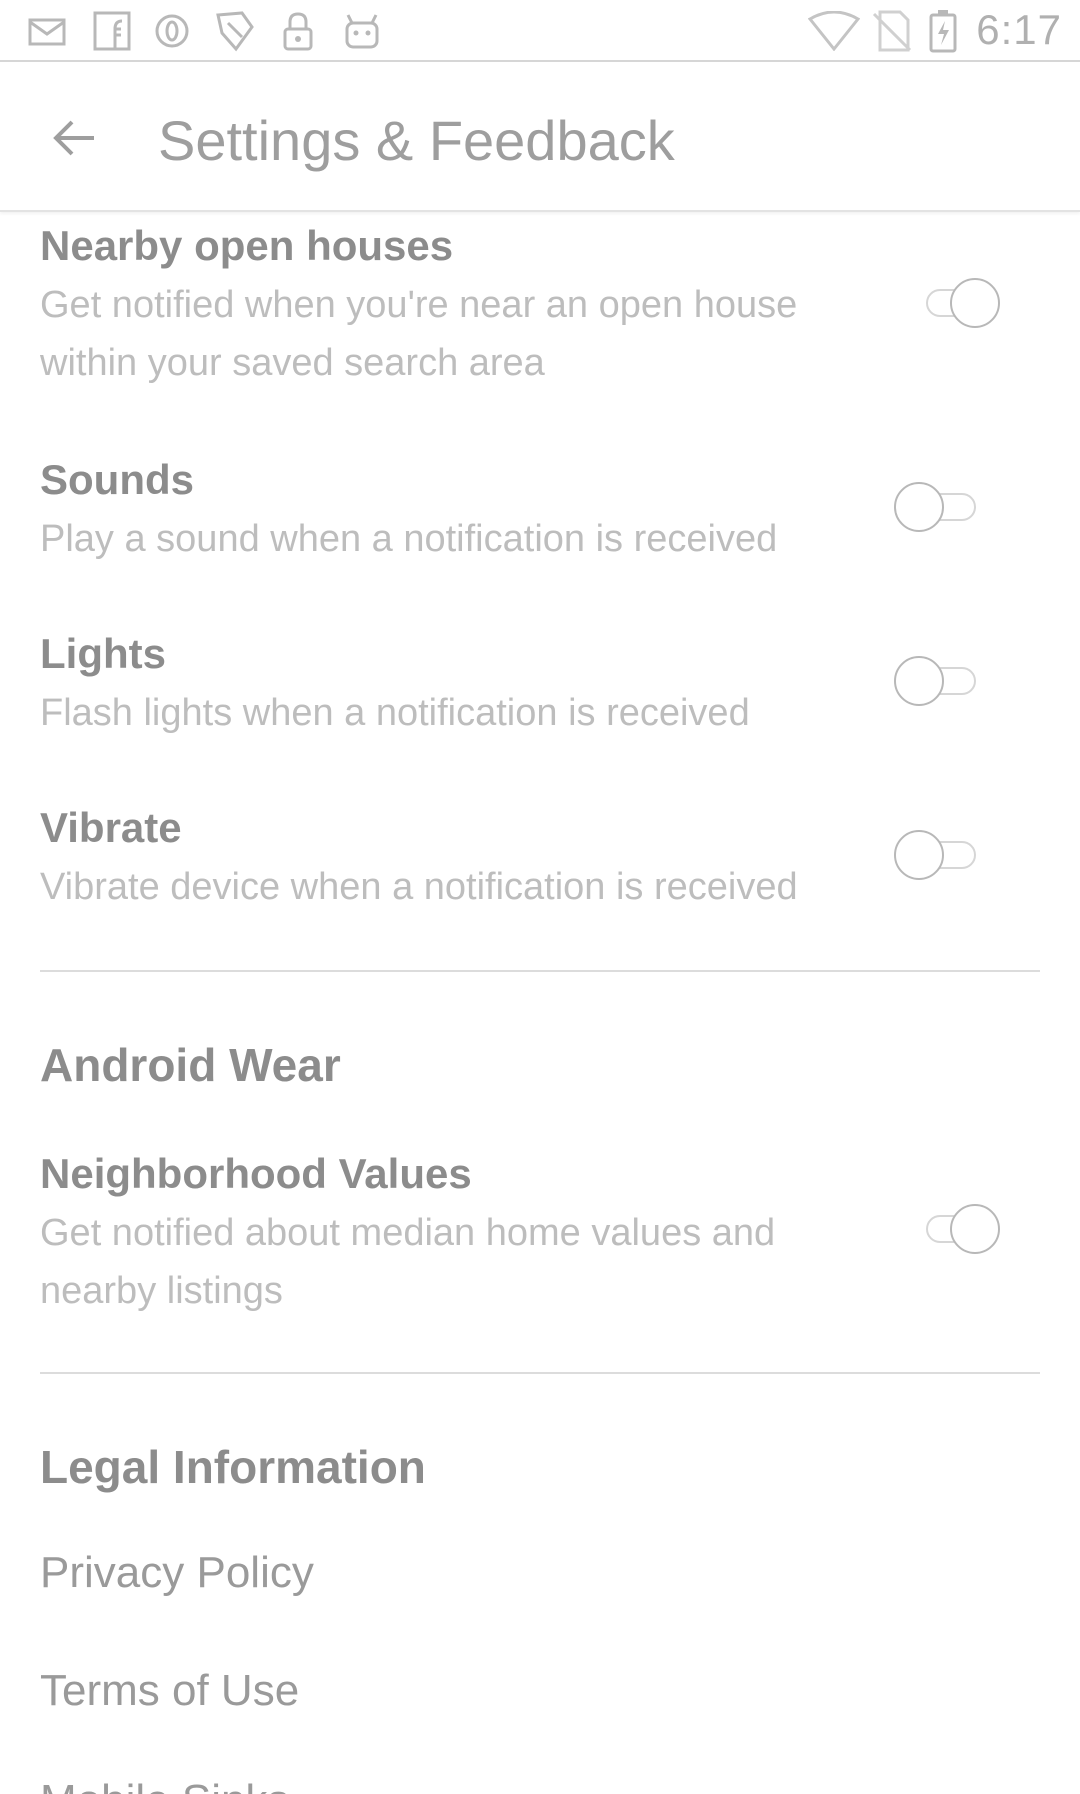 This screenshot has height=1794, width=1080. I want to click on mail-icon, so click(48, 31).